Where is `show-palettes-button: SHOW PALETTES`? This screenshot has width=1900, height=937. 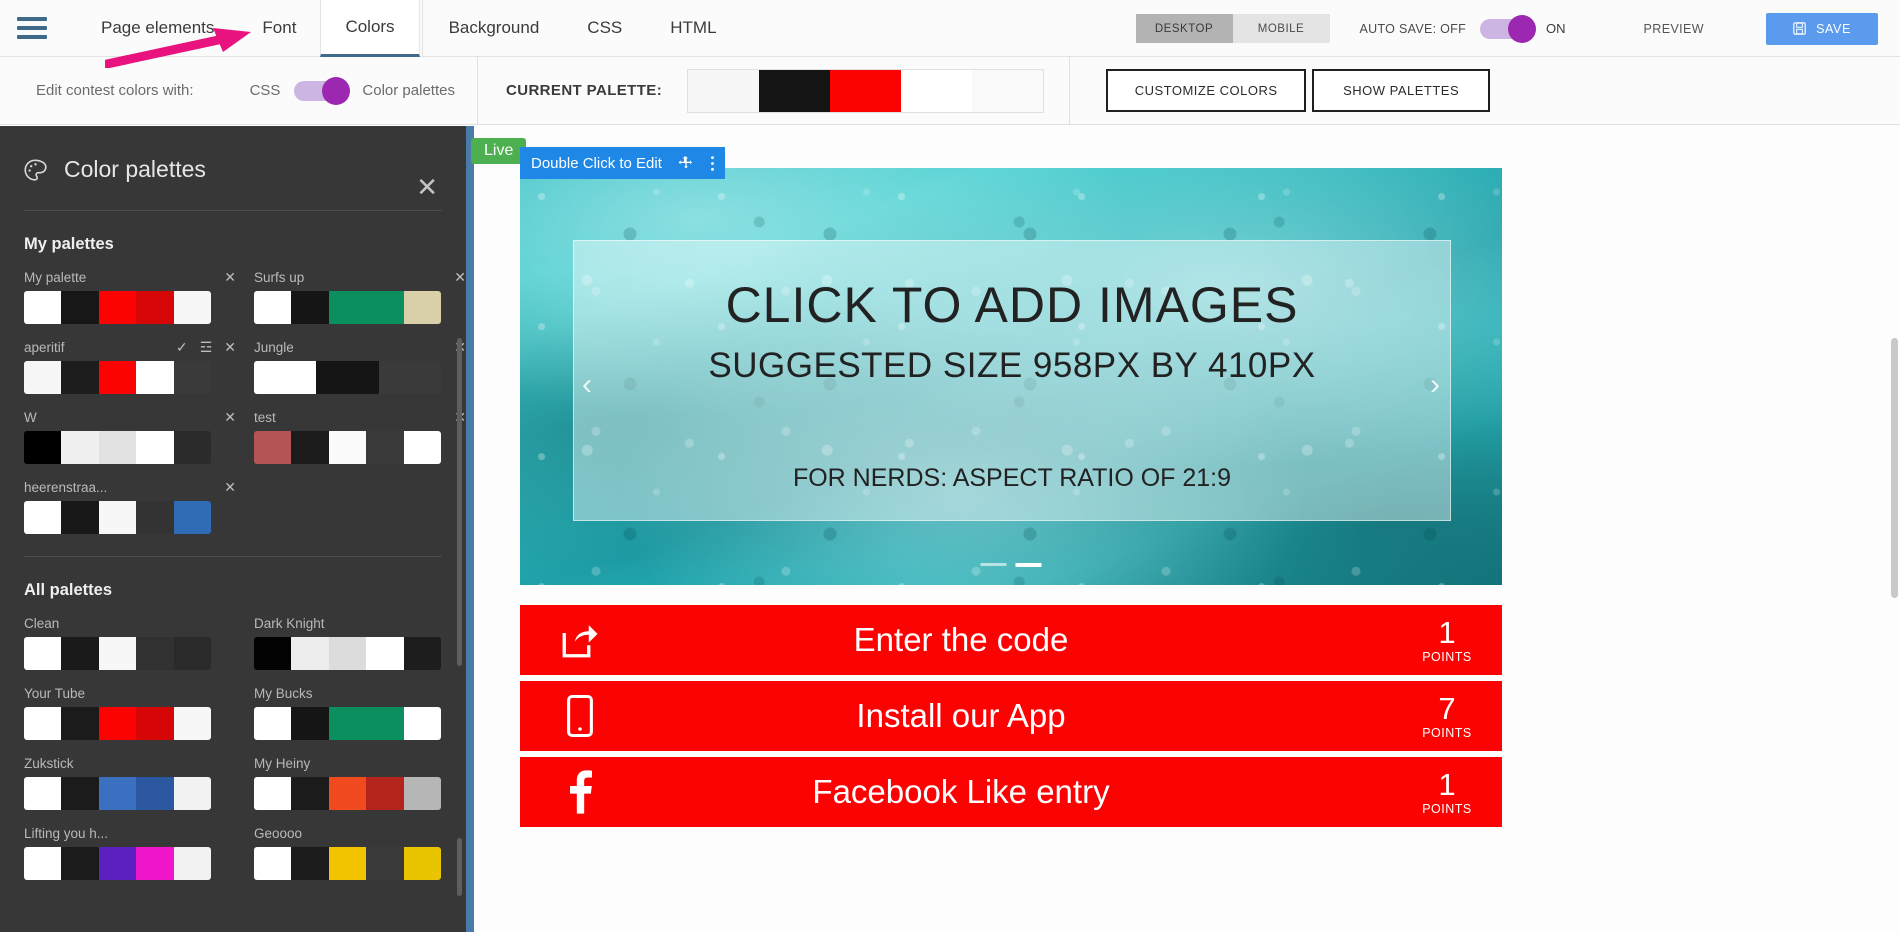
show-palettes-button: SHOW PALETTES is located at coordinates (1401, 90).